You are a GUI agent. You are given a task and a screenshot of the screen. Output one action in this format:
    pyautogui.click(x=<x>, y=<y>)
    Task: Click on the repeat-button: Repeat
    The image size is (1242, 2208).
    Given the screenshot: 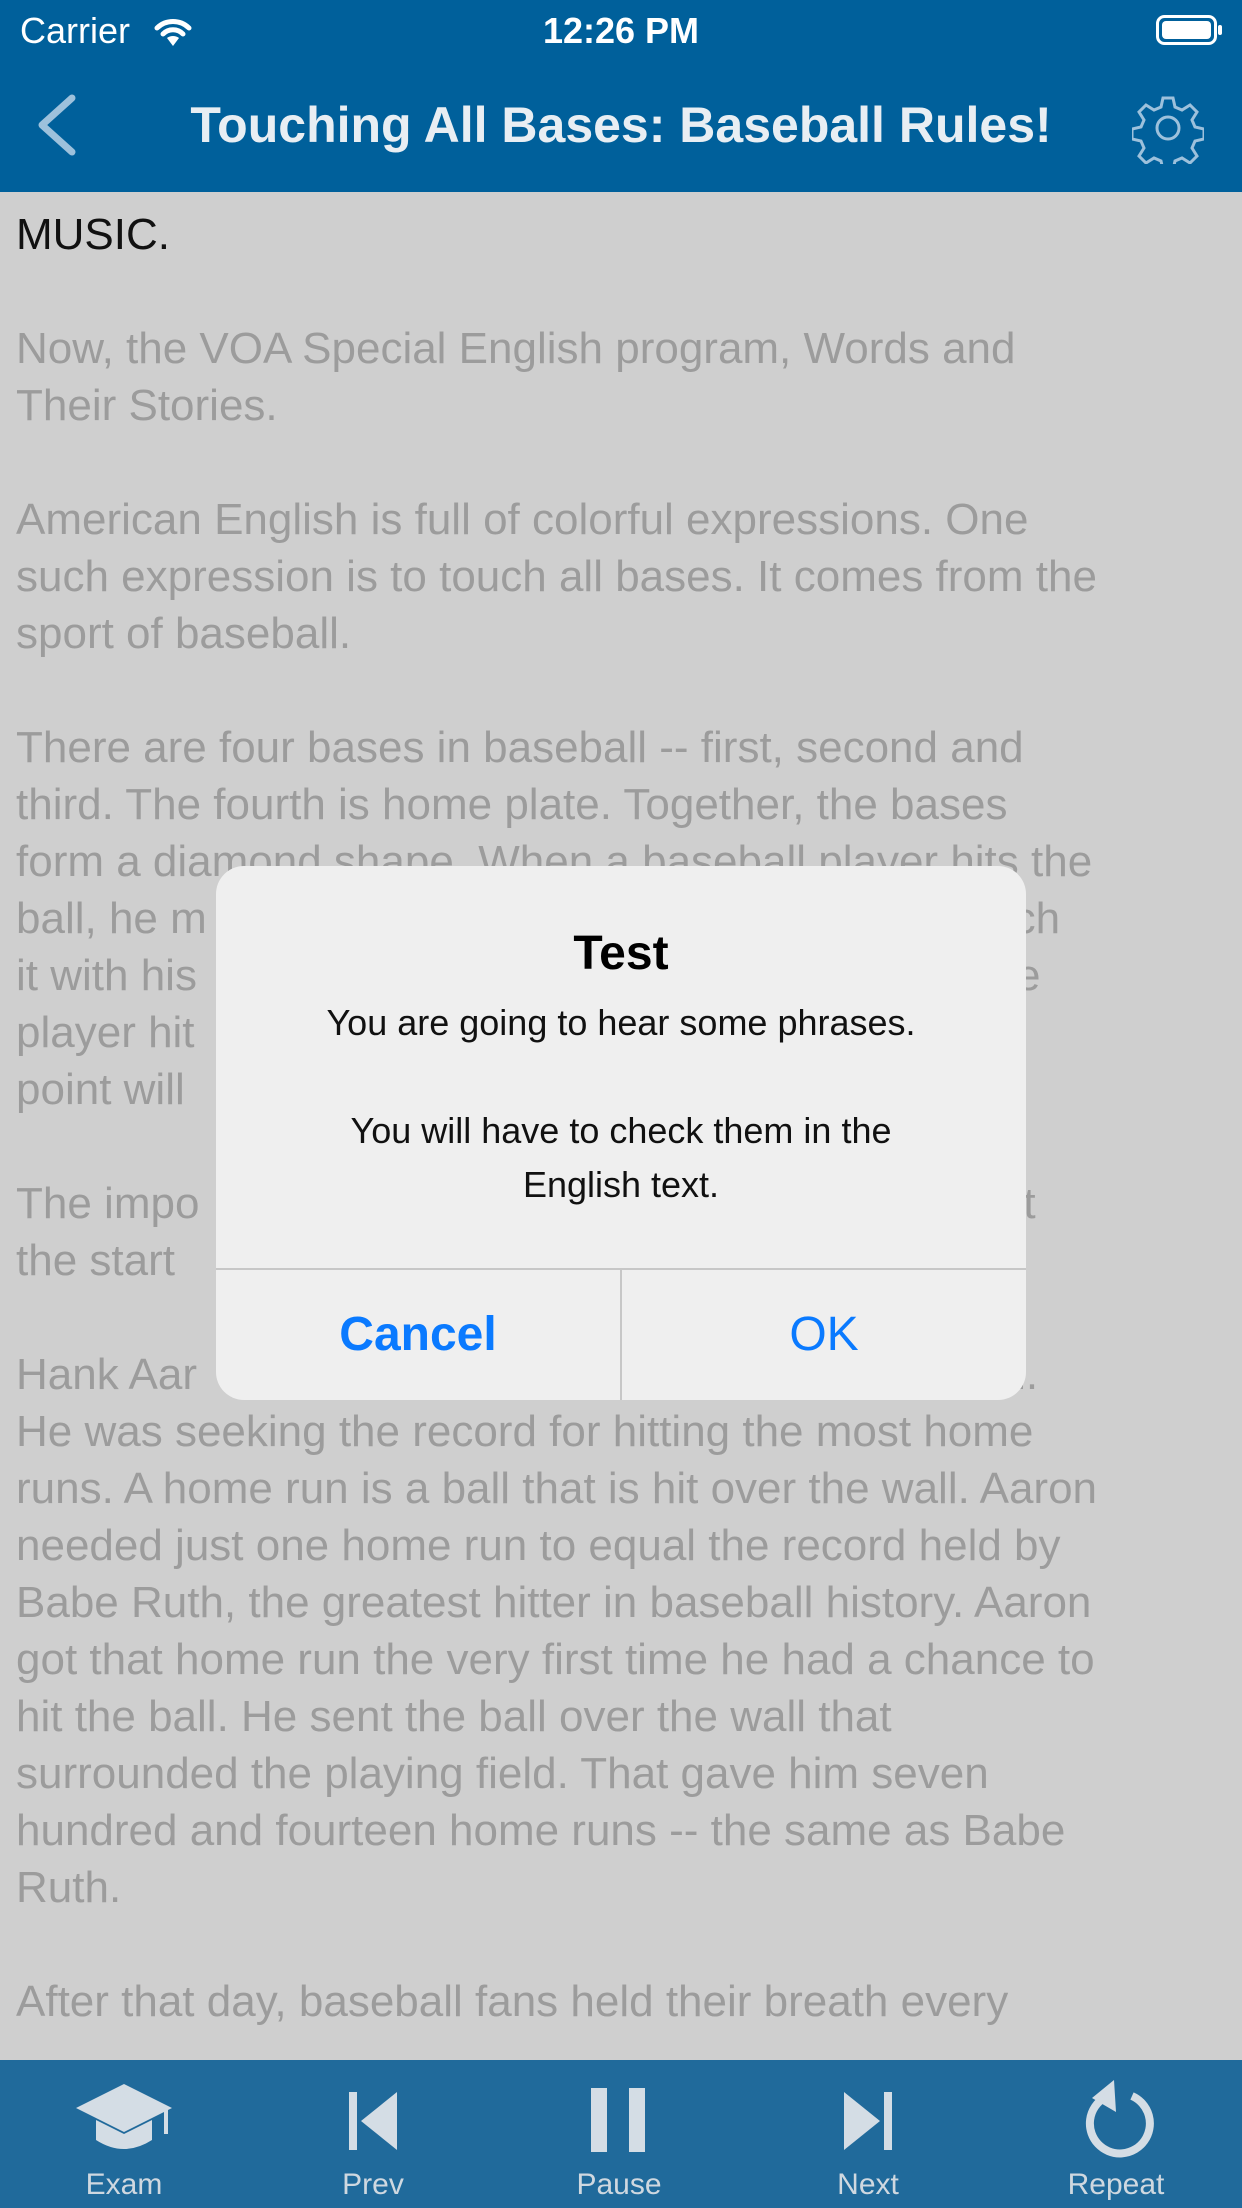 What is the action you would take?
    pyautogui.click(x=1116, y=2140)
    